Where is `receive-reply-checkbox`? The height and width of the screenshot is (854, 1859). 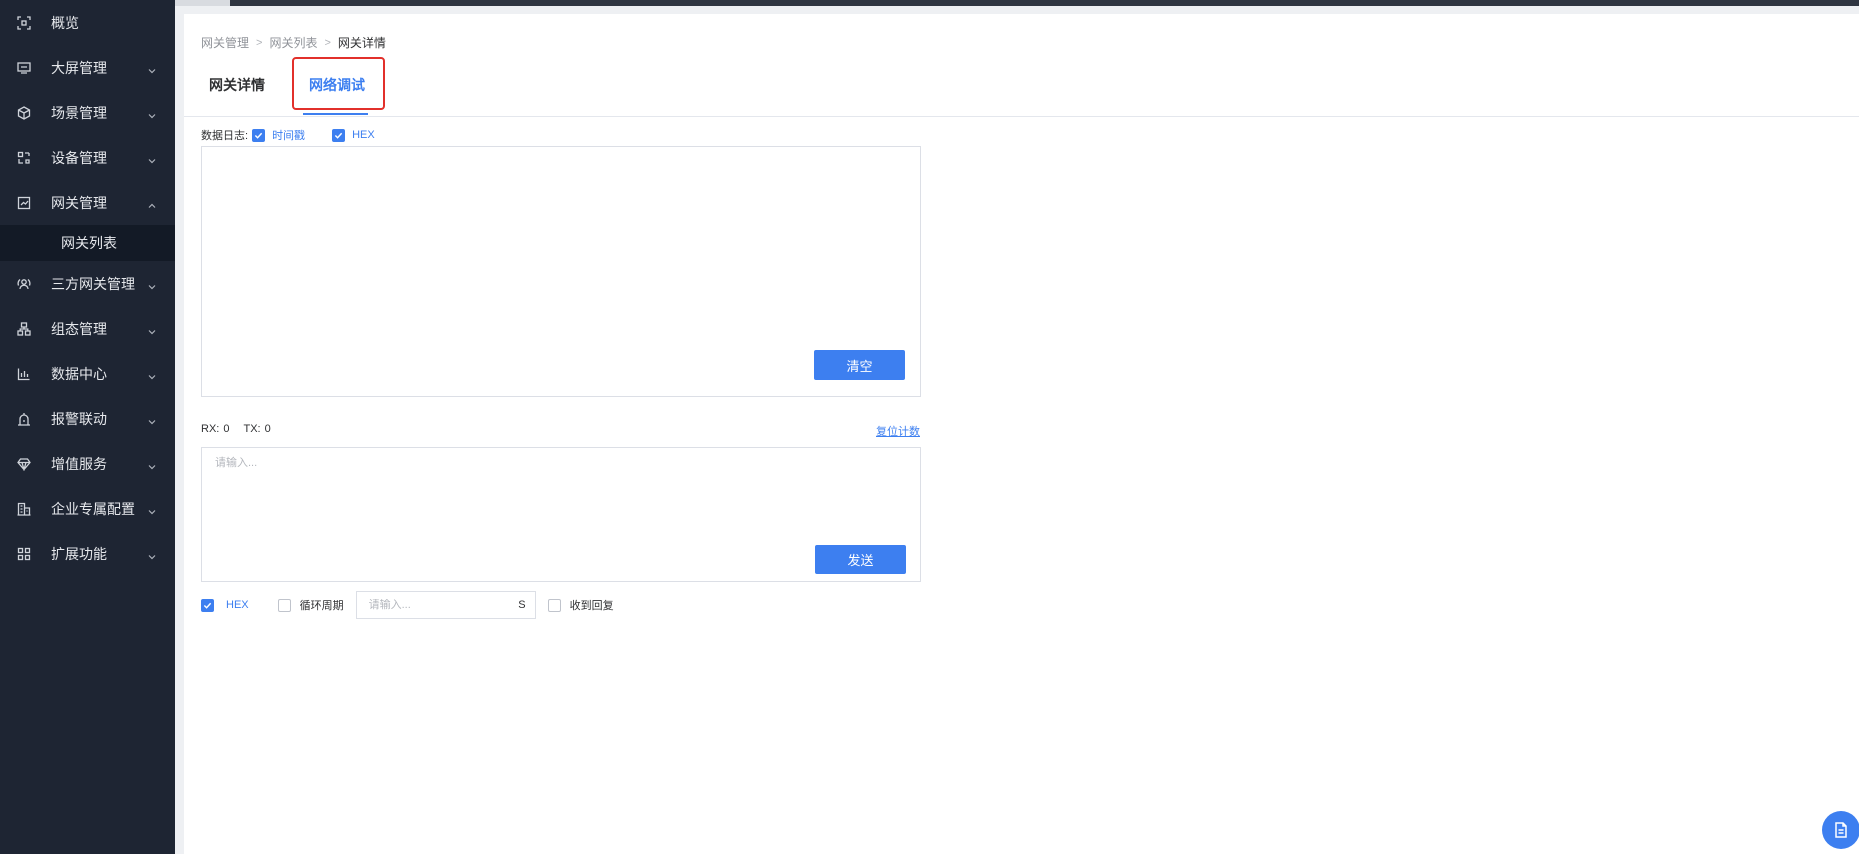 receive-reply-checkbox is located at coordinates (554, 605).